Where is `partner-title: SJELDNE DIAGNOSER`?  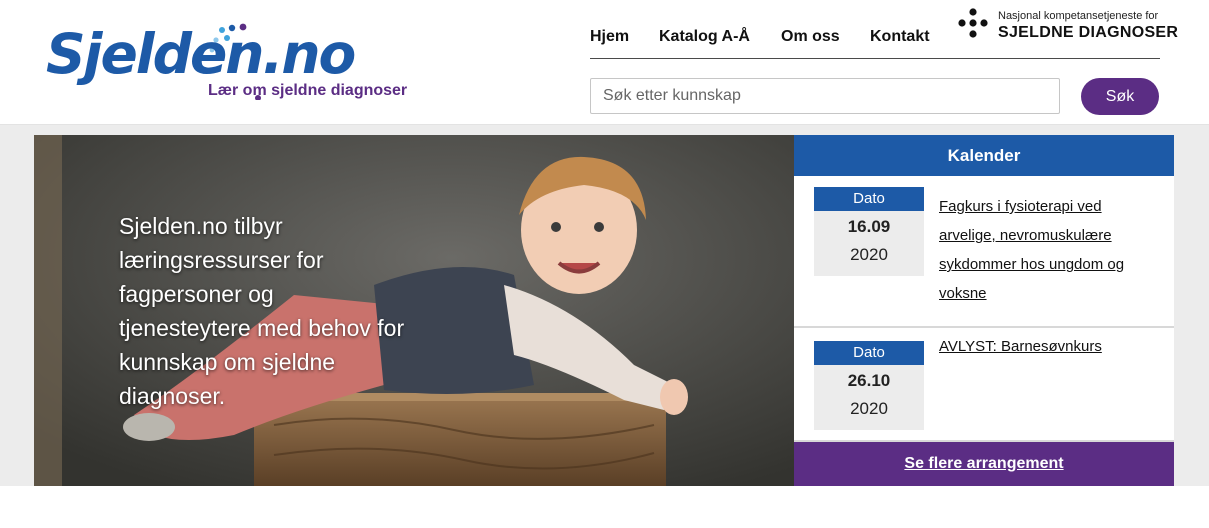
partner-title: SJELDNE DIAGNOSER is located at coordinates (1088, 32).